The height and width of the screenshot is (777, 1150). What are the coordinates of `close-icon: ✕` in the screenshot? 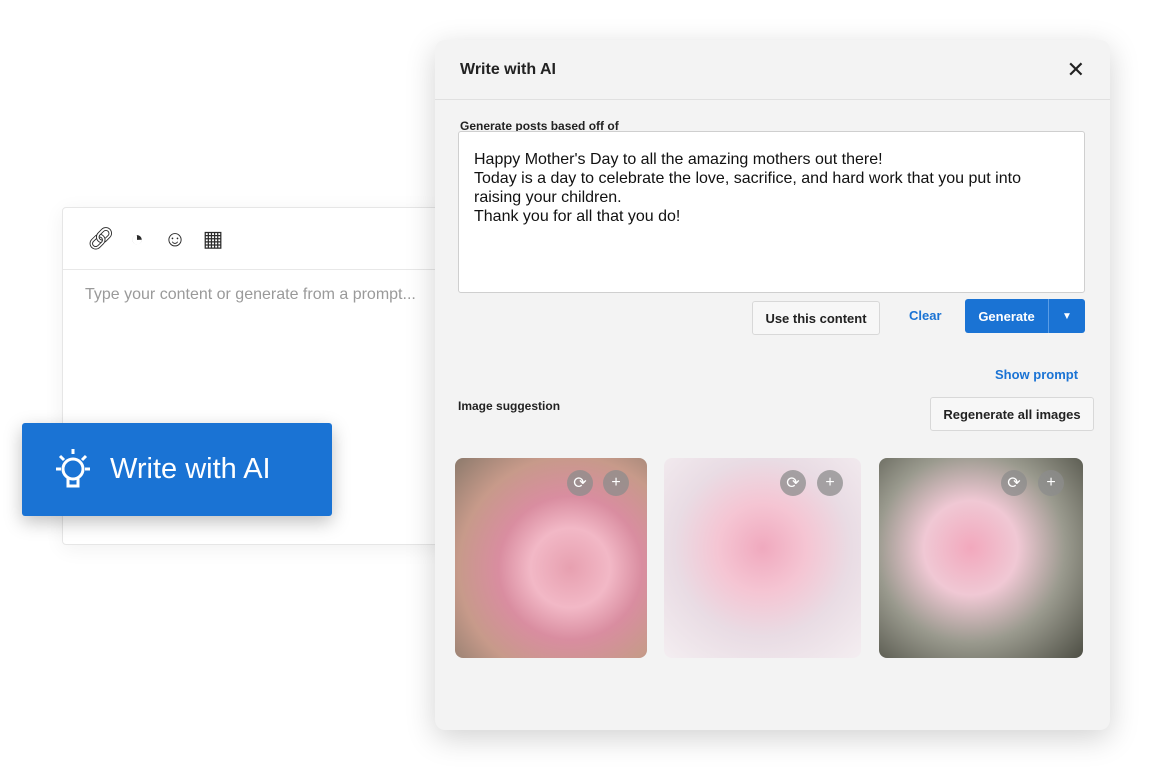 It's located at (1076, 70).